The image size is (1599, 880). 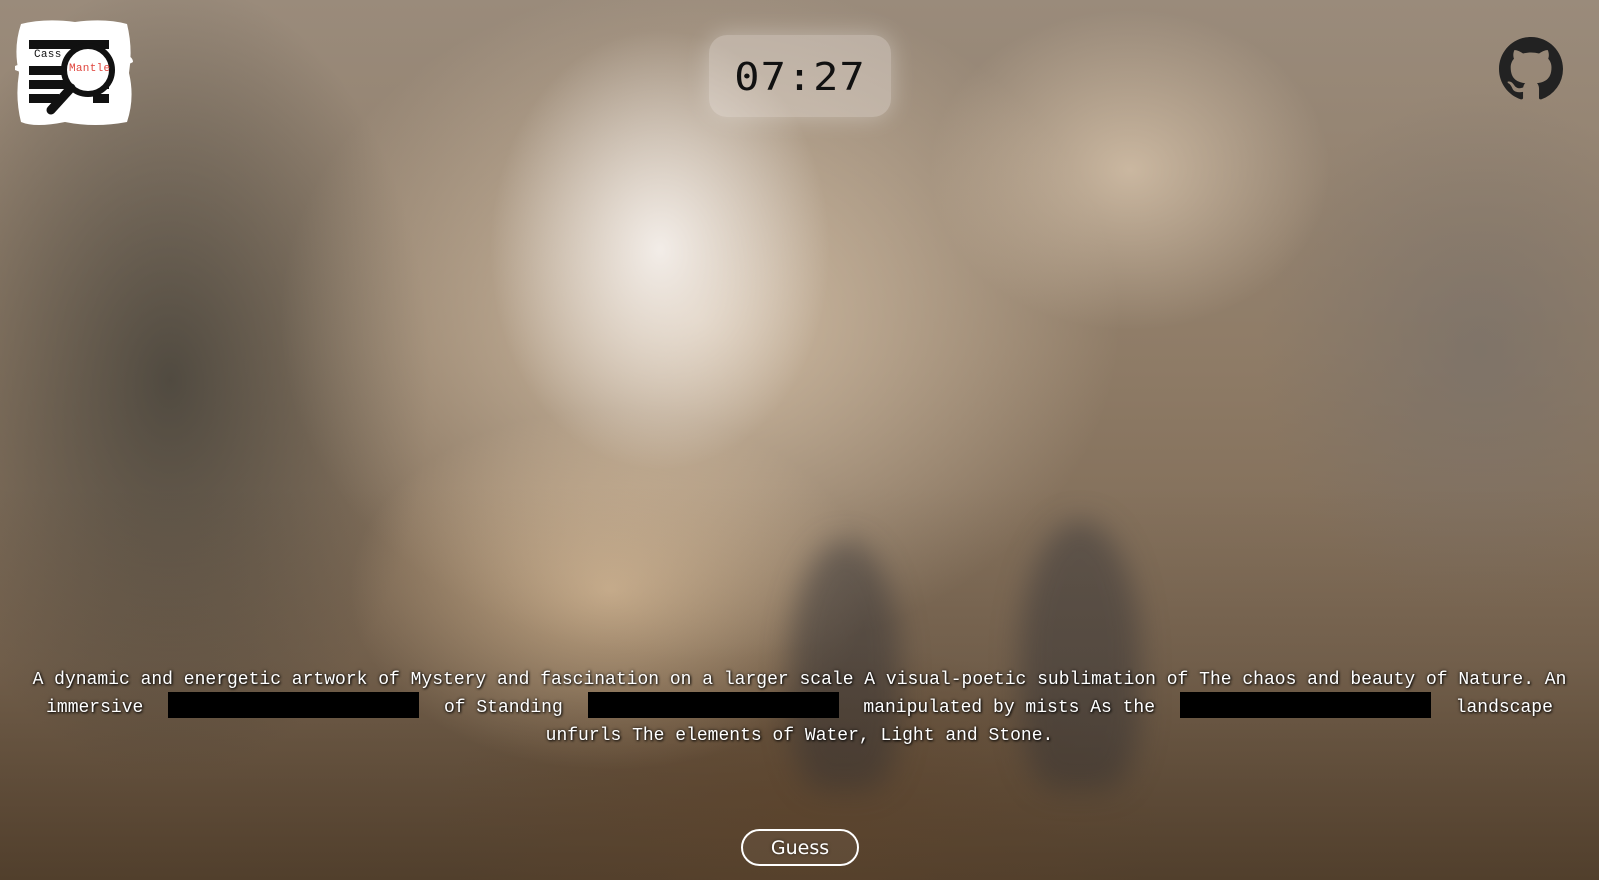 I want to click on logo-text-cass: Cass, so click(x=48, y=55).